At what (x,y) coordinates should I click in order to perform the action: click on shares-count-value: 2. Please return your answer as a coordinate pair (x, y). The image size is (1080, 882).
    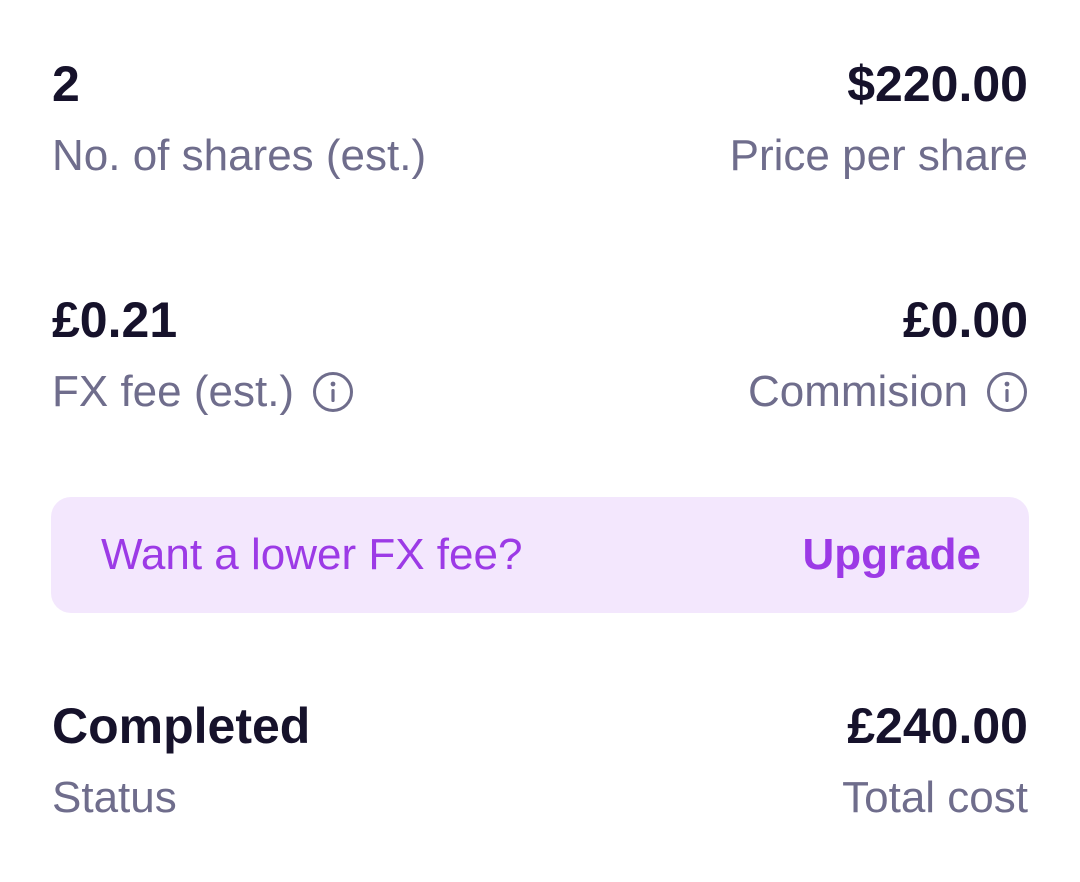
    Looking at the image, I should click on (66, 84).